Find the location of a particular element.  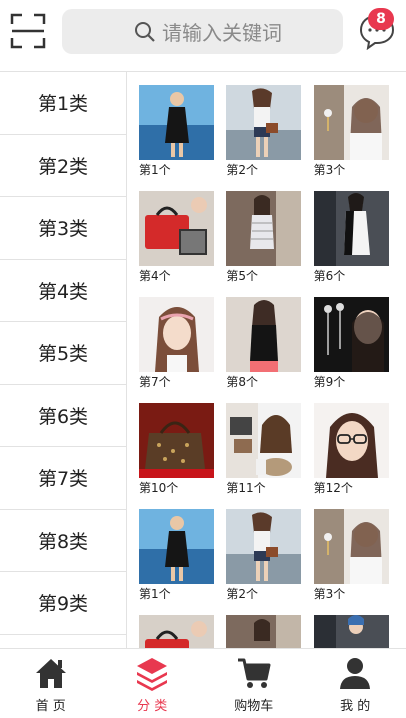

product-label: 第7个 is located at coordinates (155, 382).